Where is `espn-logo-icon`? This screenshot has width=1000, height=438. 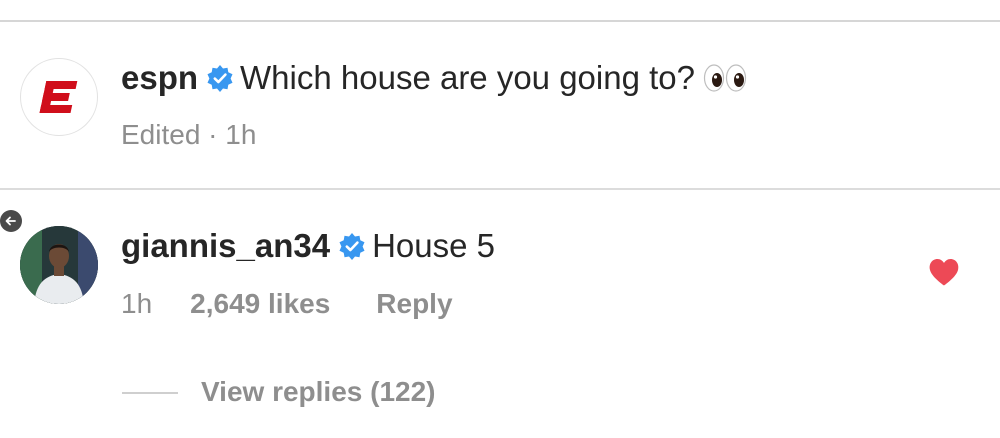 espn-logo-icon is located at coordinates (58, 97).